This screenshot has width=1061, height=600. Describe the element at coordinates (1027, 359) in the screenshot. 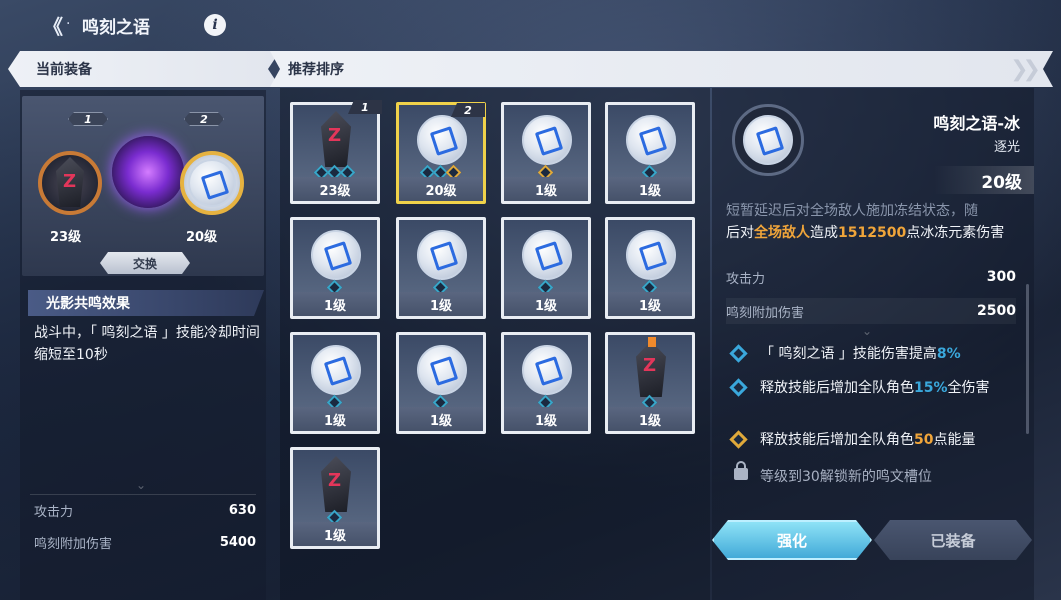

I see `detail-scrollbar` at that location.